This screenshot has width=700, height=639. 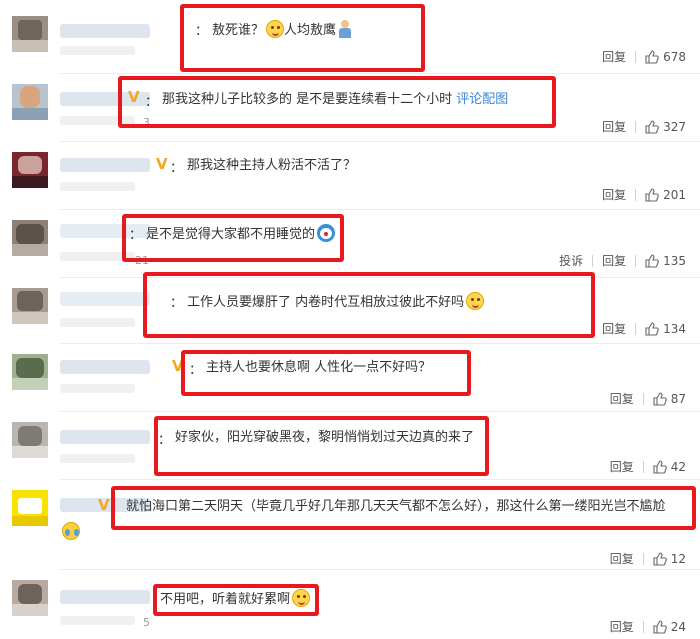 I want to click on comment-item: V ： 那我这种主持人粉活不活了？ 回复 201, so click(x=350, y=176).